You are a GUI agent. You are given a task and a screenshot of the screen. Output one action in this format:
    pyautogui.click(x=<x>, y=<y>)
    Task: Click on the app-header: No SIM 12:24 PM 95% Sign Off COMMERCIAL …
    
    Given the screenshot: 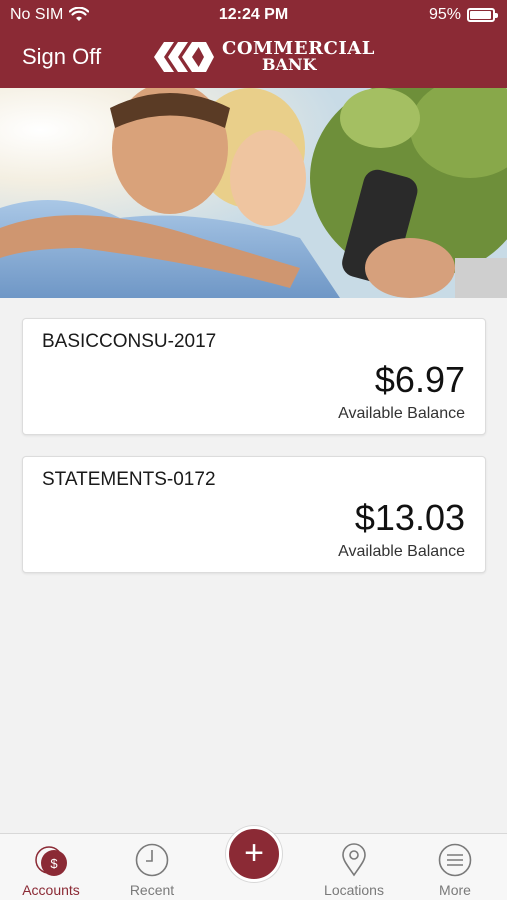 What is the action you would take?
    pyautogui.click(x=253, y=44)
    